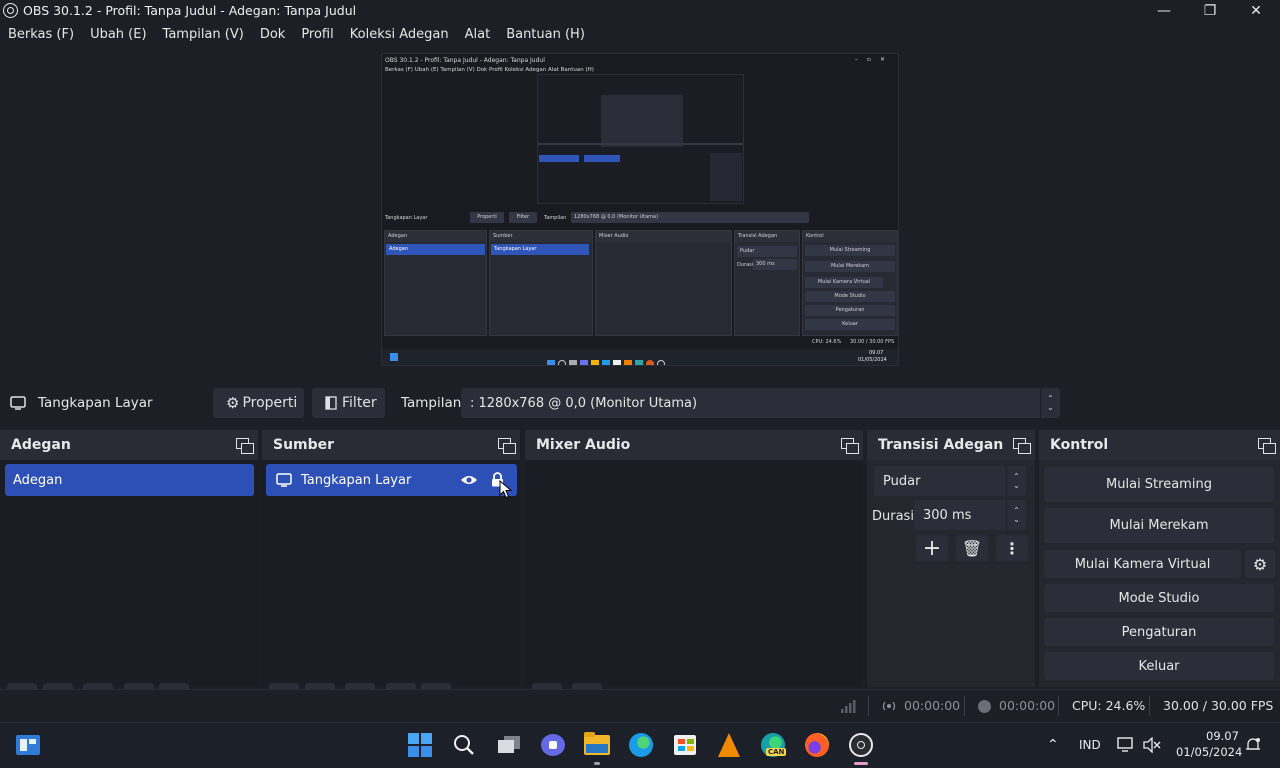 The width and height of the screenshot is (1280, 768). I want to click on start-streaming-button: Mulai Streaming, so click(1159, 484).